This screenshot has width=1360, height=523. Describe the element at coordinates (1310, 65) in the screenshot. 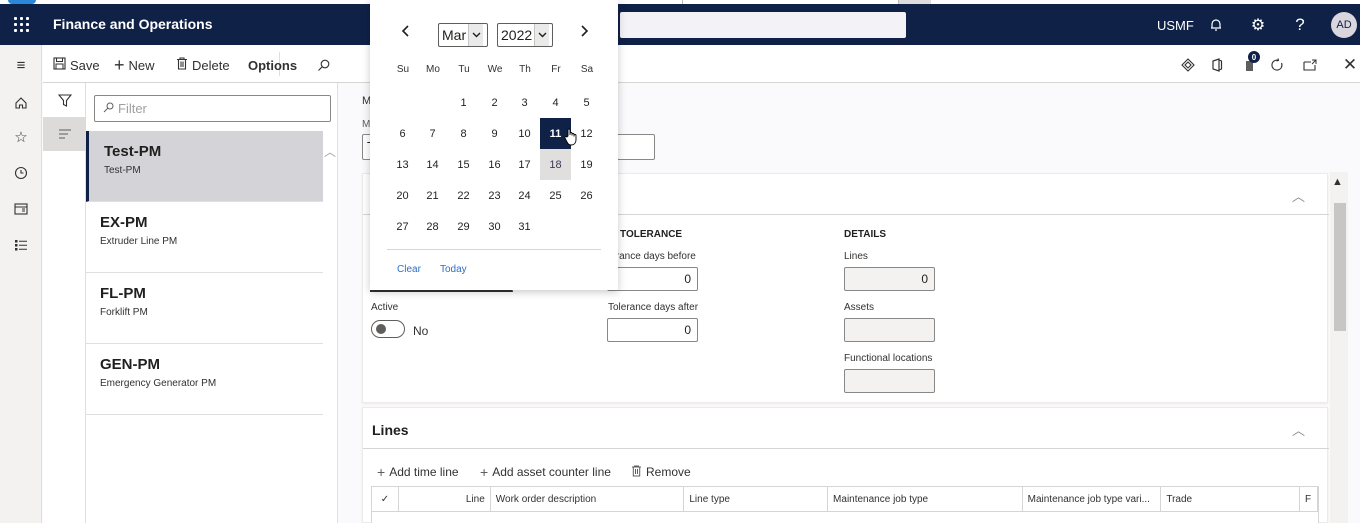

I see `open-in-new-window-icon` at that location.